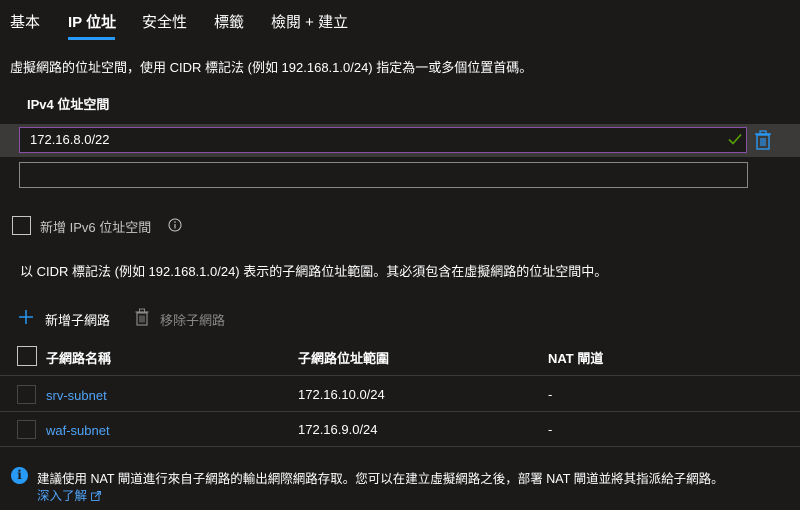 The width and height of the screenshot is (800, 510). What do you see at coordinates (193, 320) in the screenshot?
I see `remove-subnet-button: 移除子網路` at bounding box center [193, 320].